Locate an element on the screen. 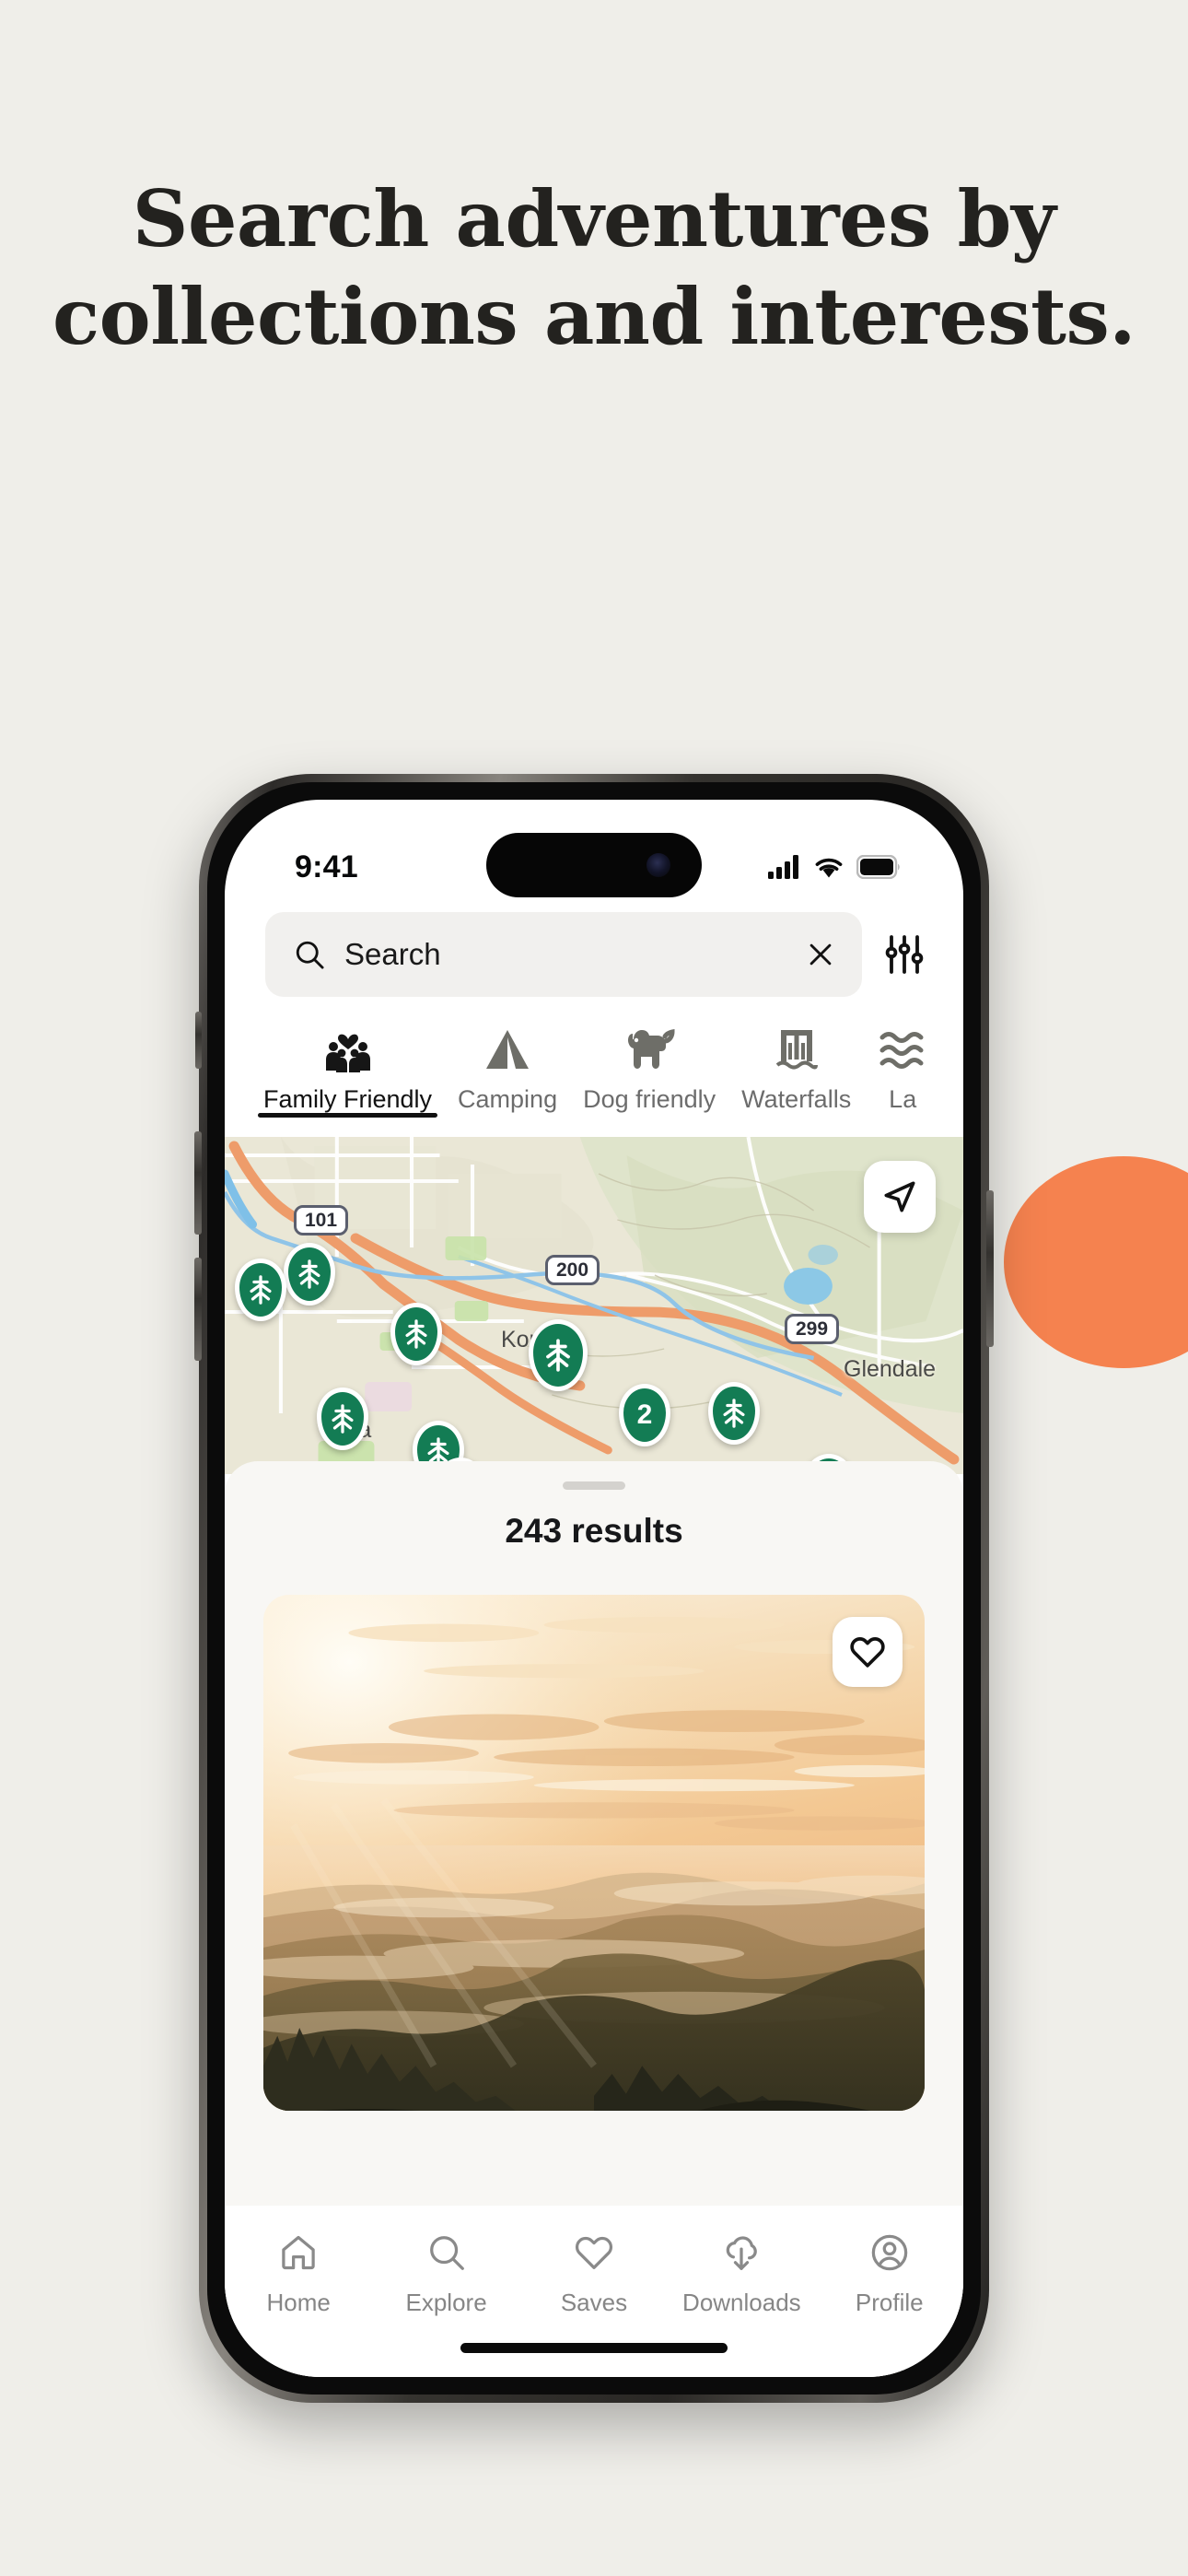 The height and width of the screenshot is (2576, 1188). tab-profile: Profile is located at coordinates (889, 2271).